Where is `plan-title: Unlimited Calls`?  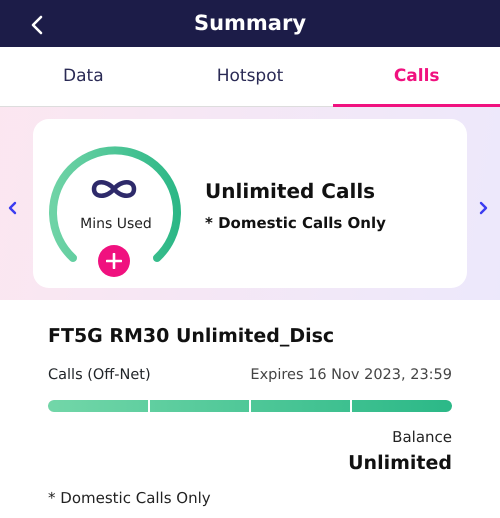
plan-title: Unlimited Calls is located at coordinates (290, 191).